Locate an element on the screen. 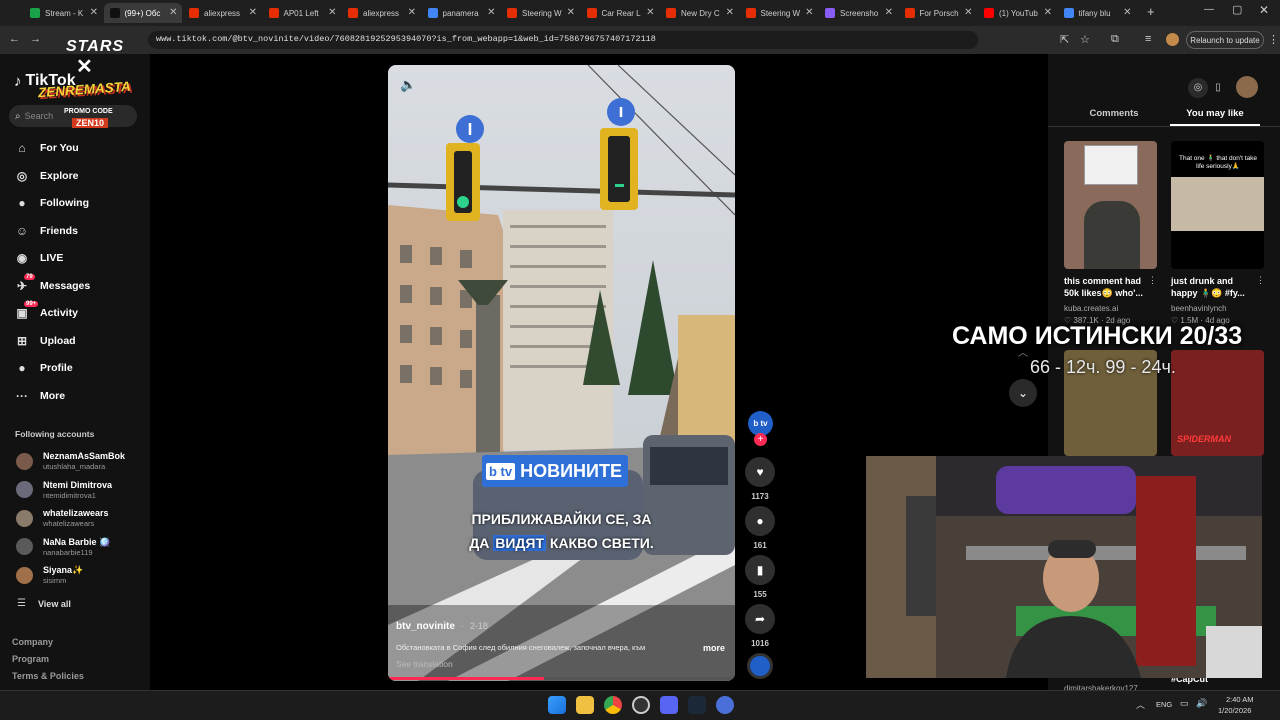 This screenshot has height=720, width=1280. close-window-button: ✕ is located at coordinates (1264, 10).